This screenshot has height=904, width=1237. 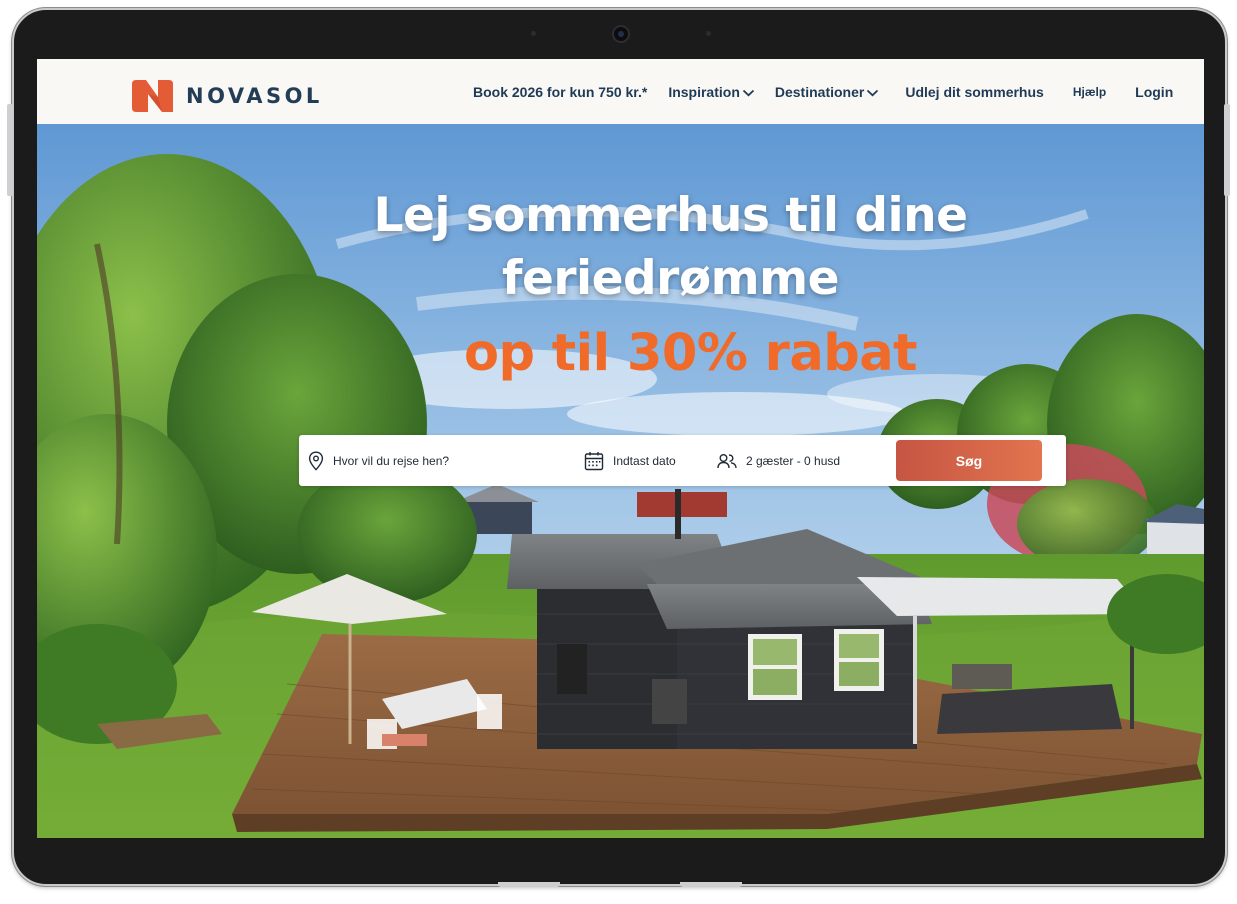 I want to click on camera-icon, so click(x=621, y=34).